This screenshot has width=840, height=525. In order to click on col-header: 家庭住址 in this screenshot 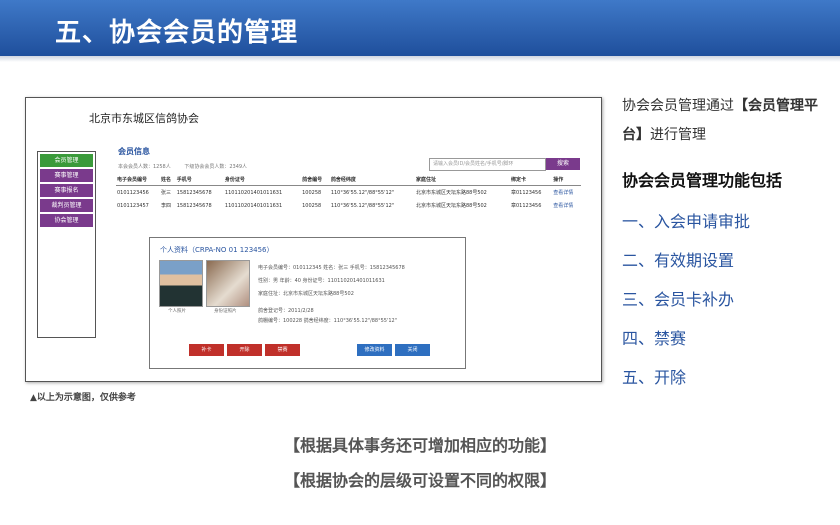, I will do `click(462, 180)`.